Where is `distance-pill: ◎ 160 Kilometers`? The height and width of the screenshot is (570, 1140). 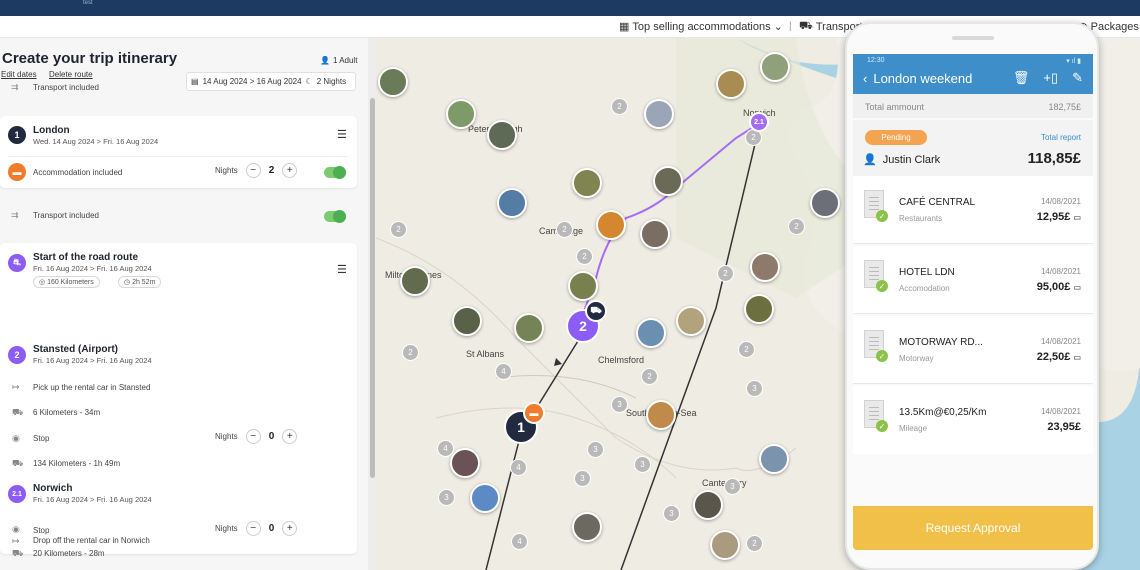
distance-pill: ◎ 160 Kilometers is located at coordinates (66, 282).